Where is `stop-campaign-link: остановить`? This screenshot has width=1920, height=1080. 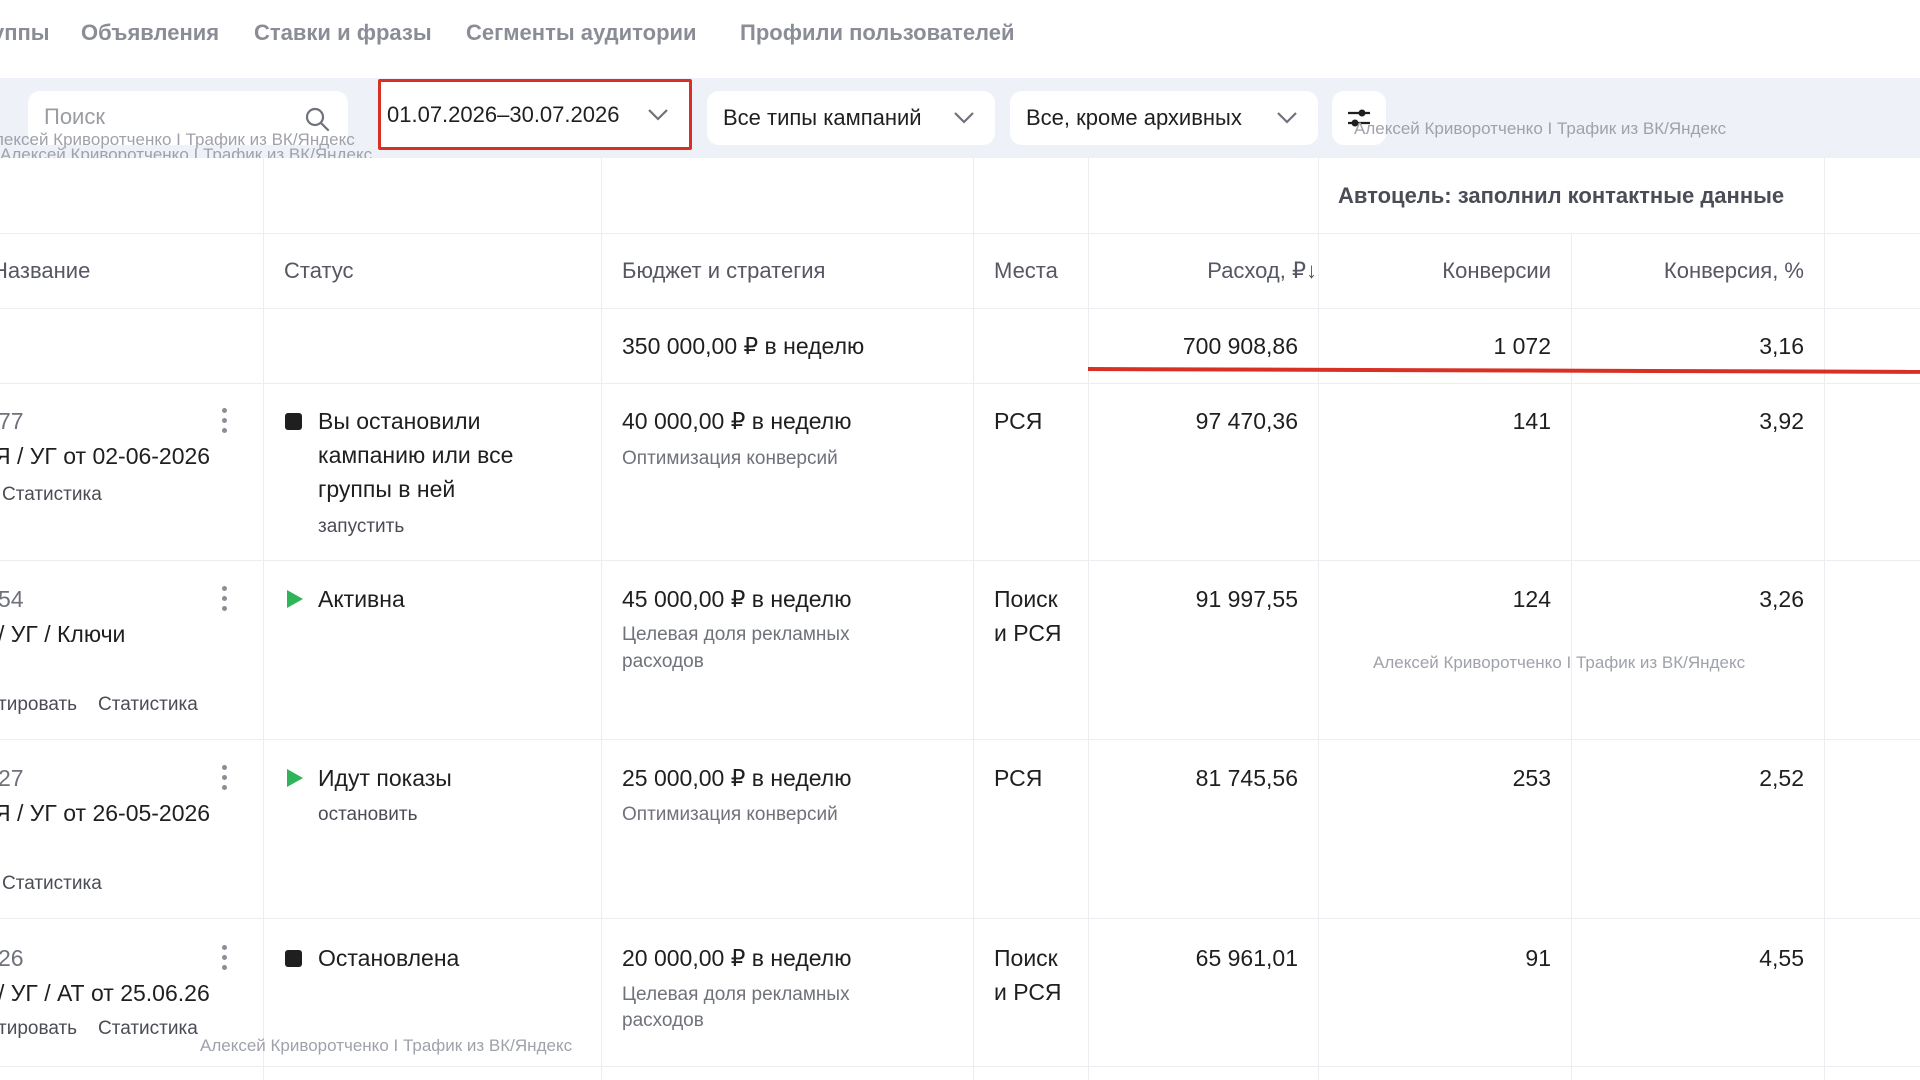 stop-campaign-link: остановить is located at coordinates (368, 815).